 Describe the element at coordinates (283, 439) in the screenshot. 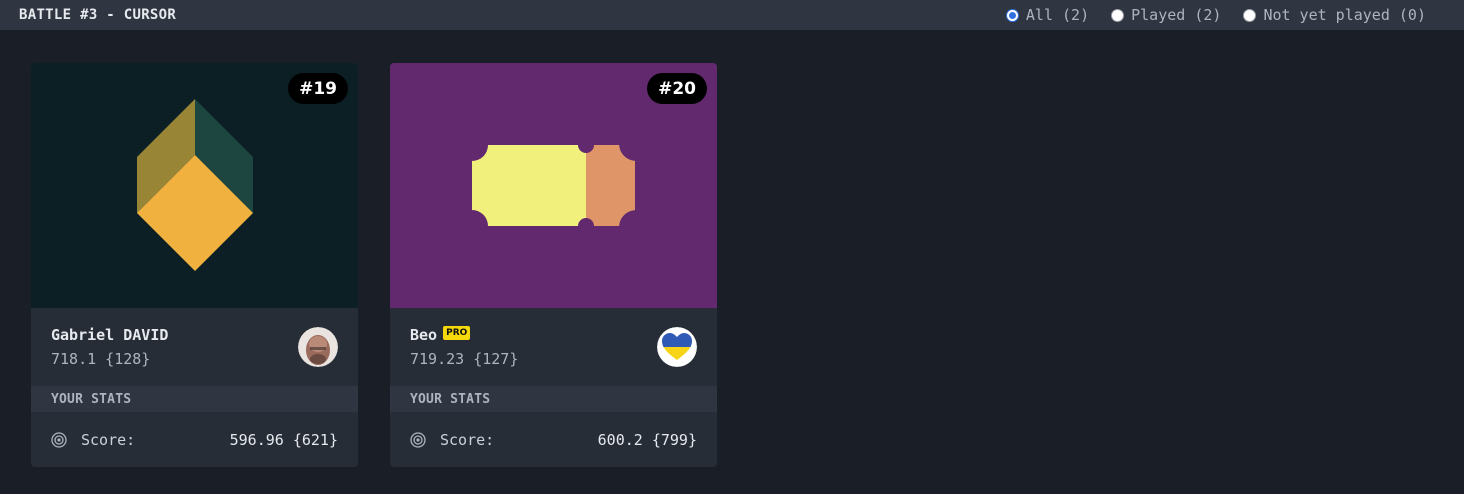

I see `score-value: 596.96 {621}` at that location.